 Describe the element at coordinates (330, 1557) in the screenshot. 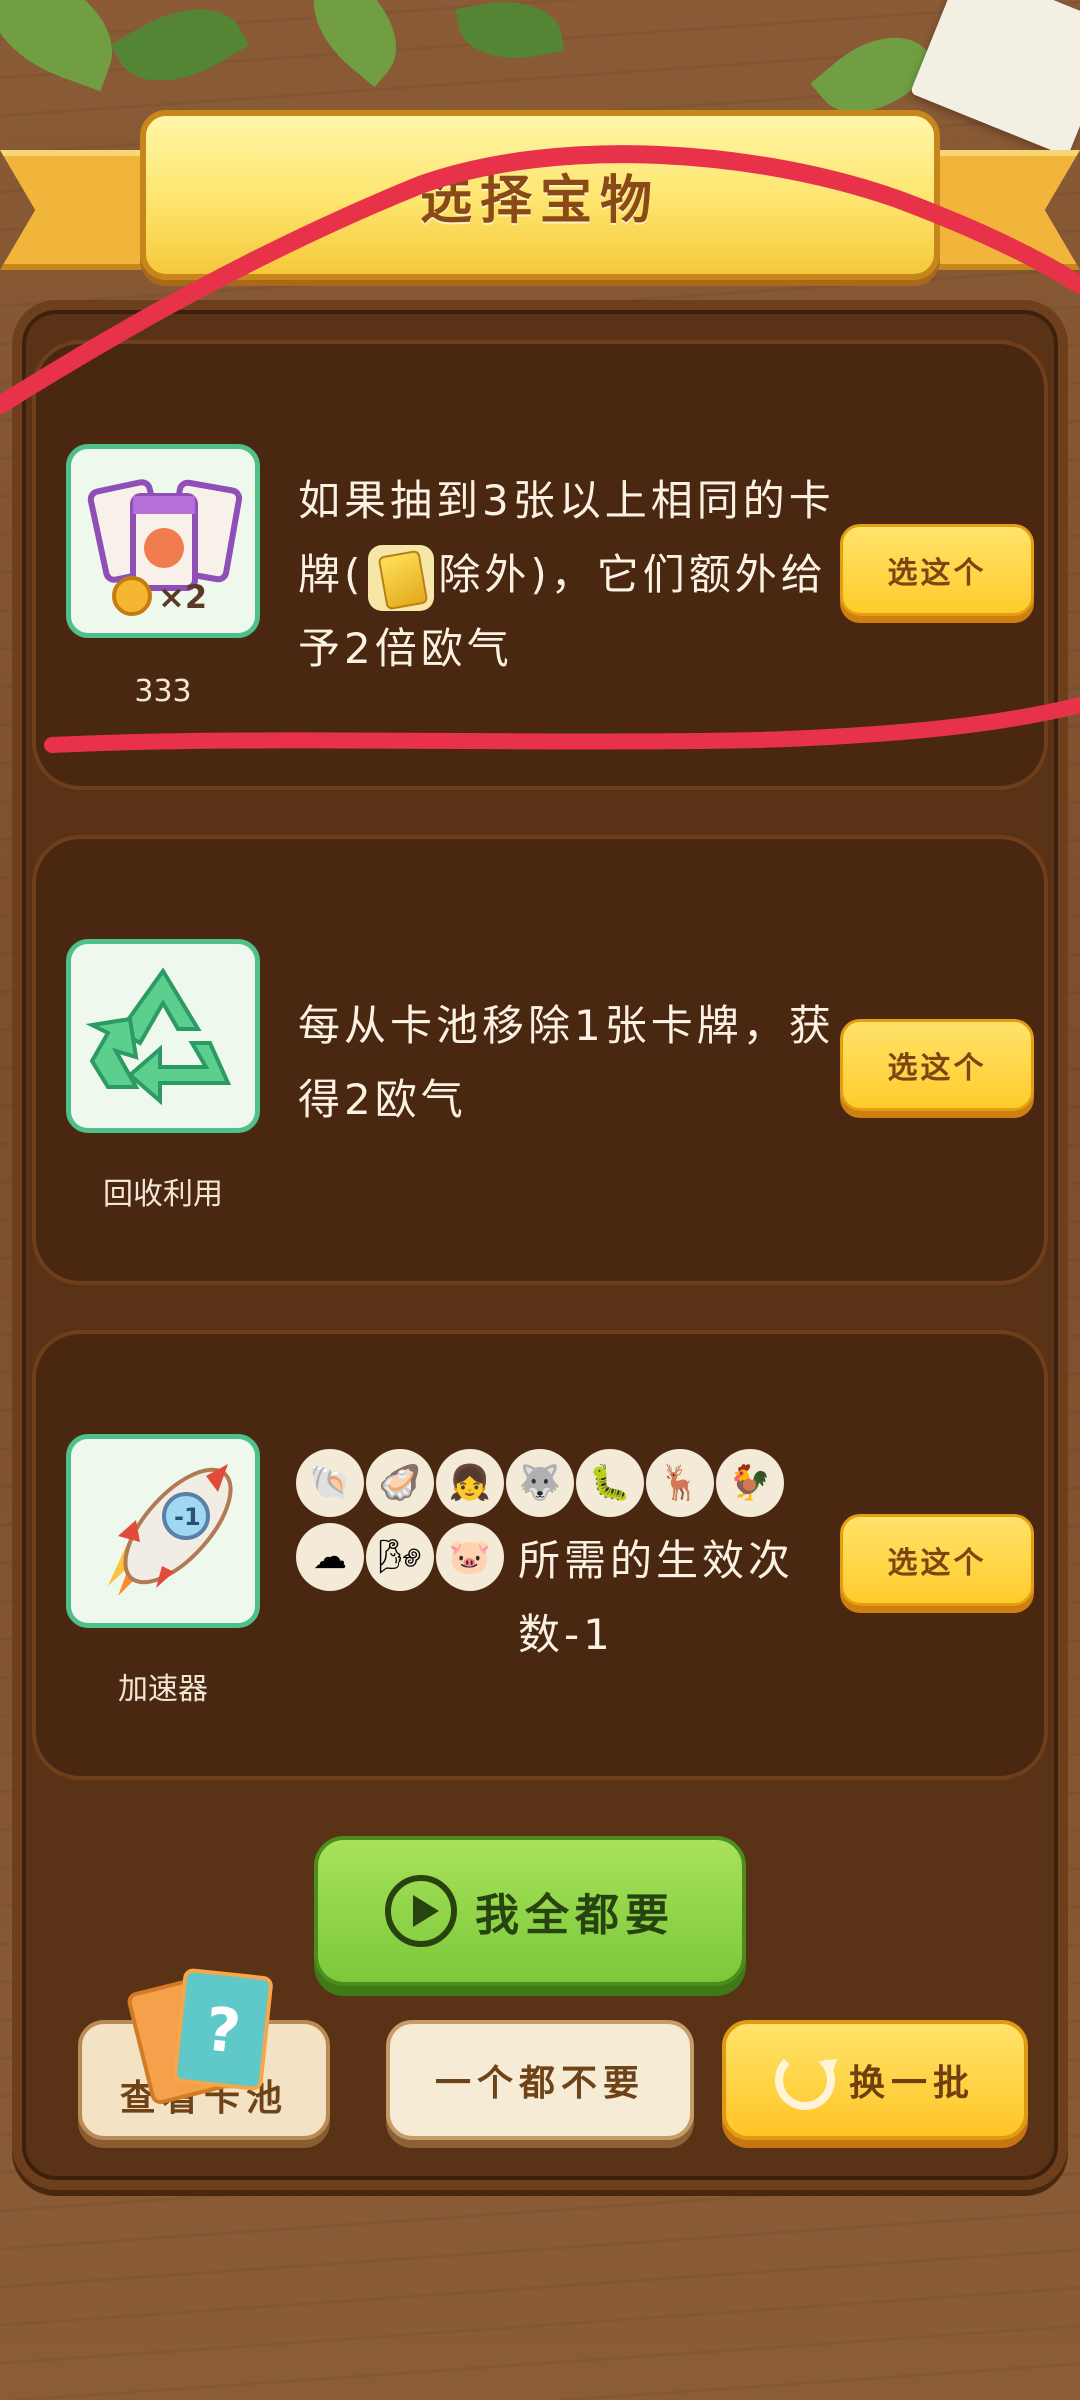

I see `cloud-icon: ☁` at that location.